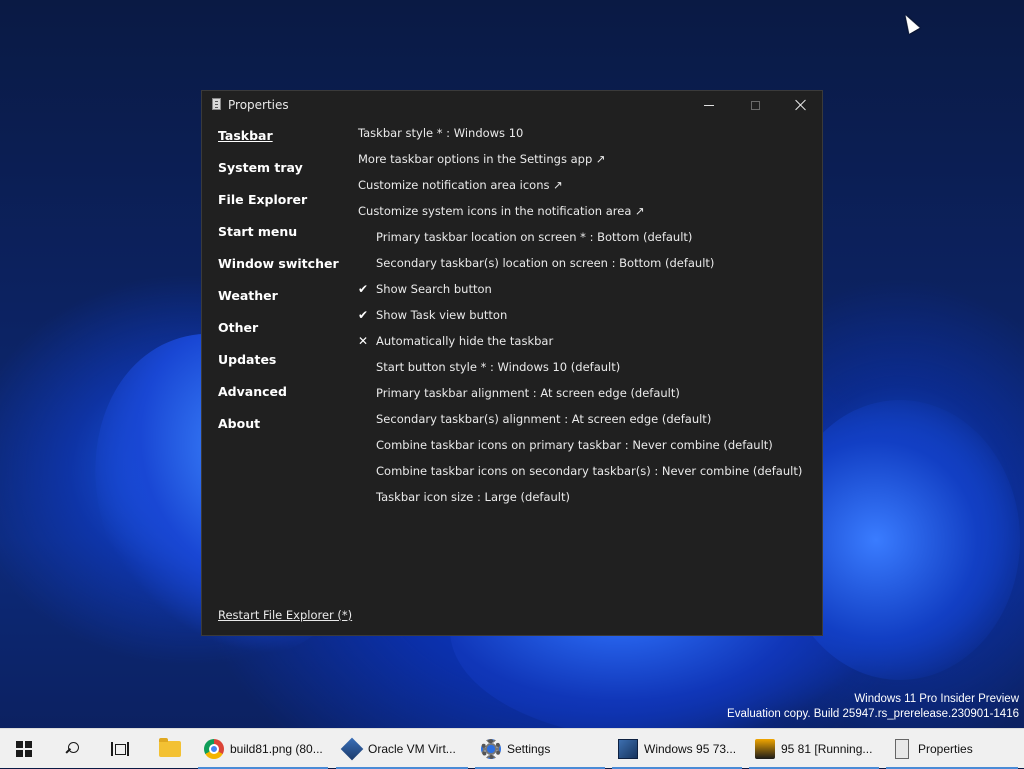  I want to click on minimize-button, so click(709, 105).